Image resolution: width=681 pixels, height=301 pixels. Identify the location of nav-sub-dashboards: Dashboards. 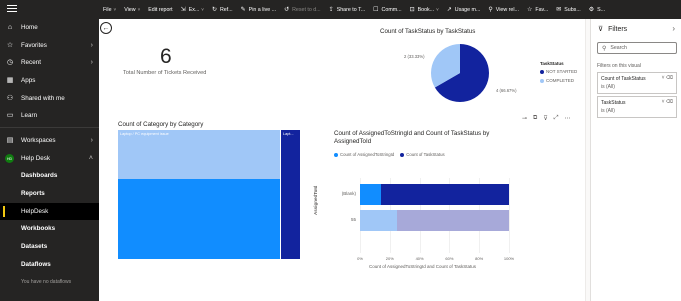
(49, 175).